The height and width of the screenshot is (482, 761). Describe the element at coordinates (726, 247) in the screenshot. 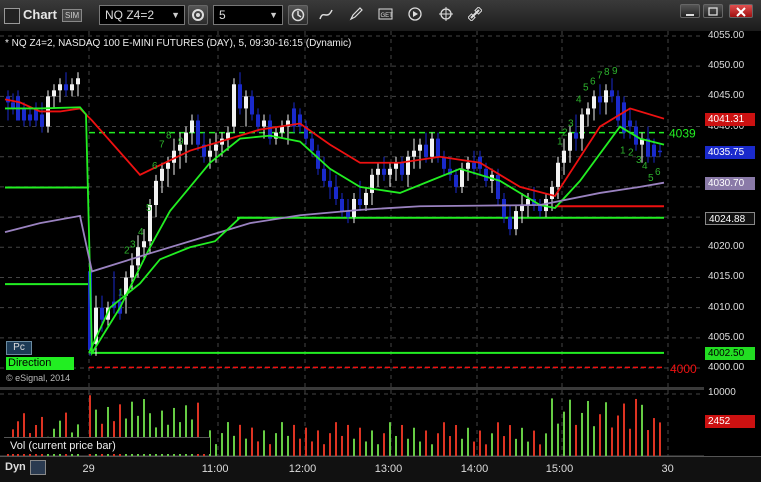

I see `price-scale-label: 4020.00` at that location.